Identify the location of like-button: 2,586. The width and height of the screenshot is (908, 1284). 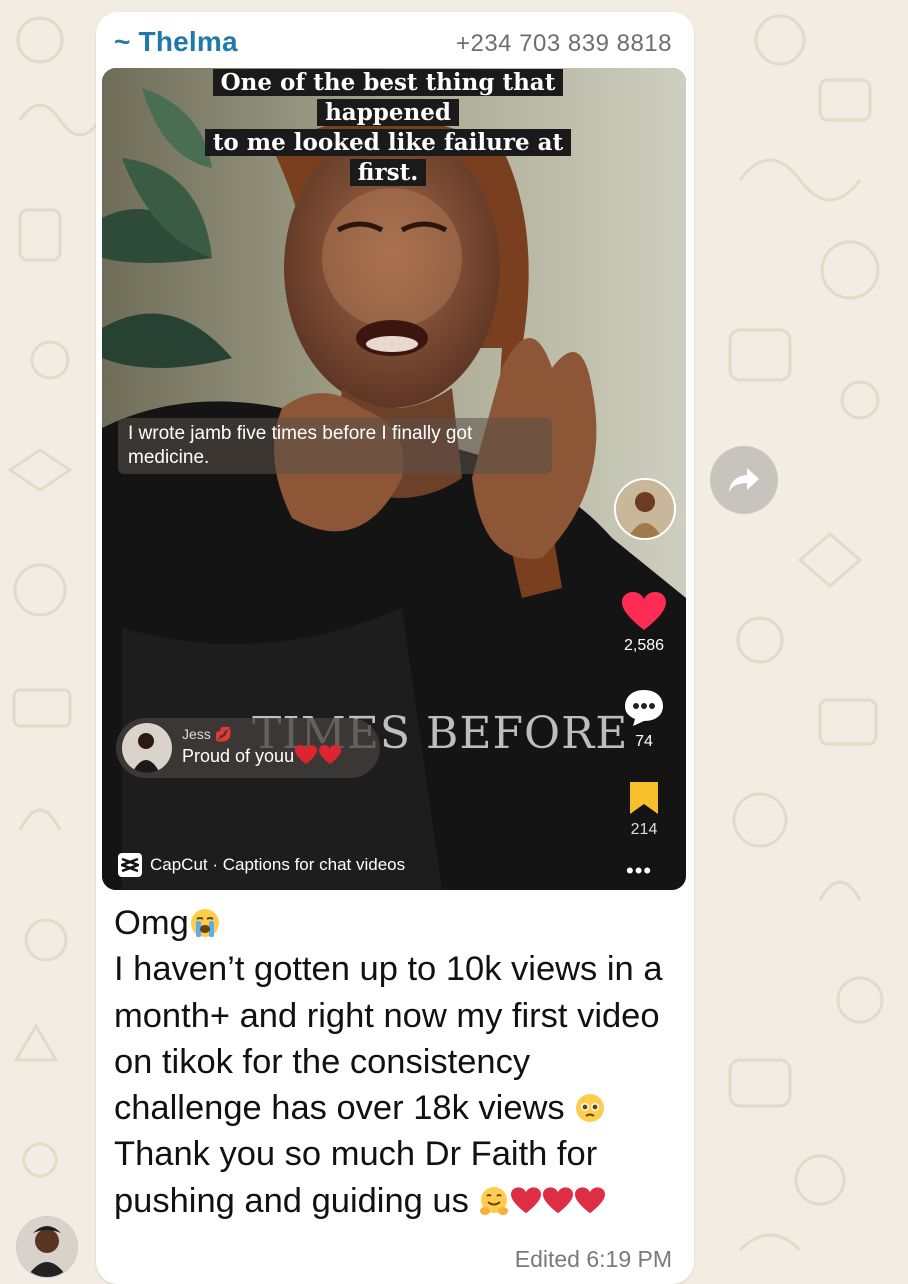
(644, 623).